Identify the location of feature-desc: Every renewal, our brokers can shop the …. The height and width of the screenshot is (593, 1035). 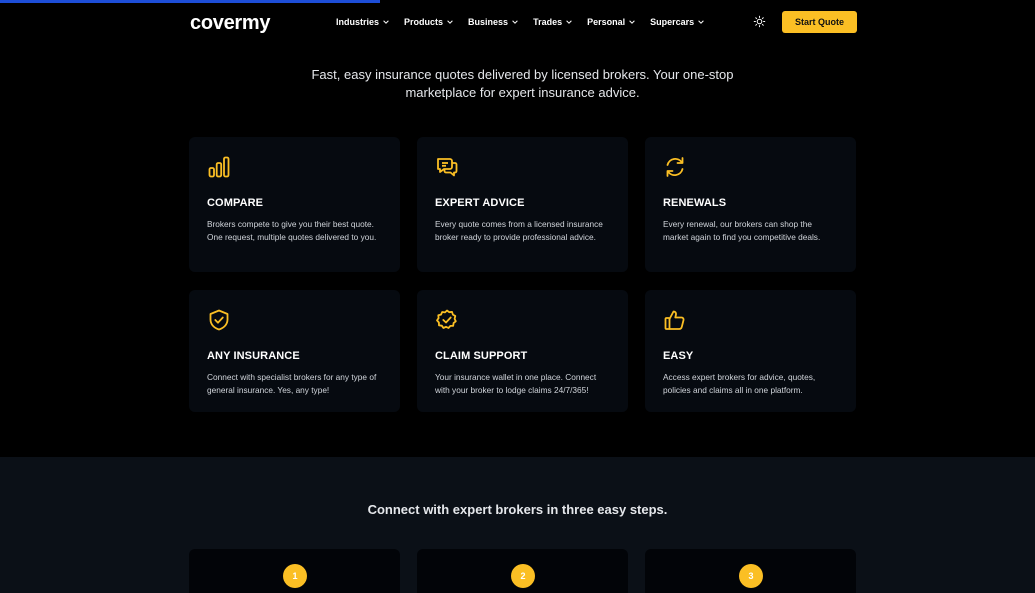
(742, 230).